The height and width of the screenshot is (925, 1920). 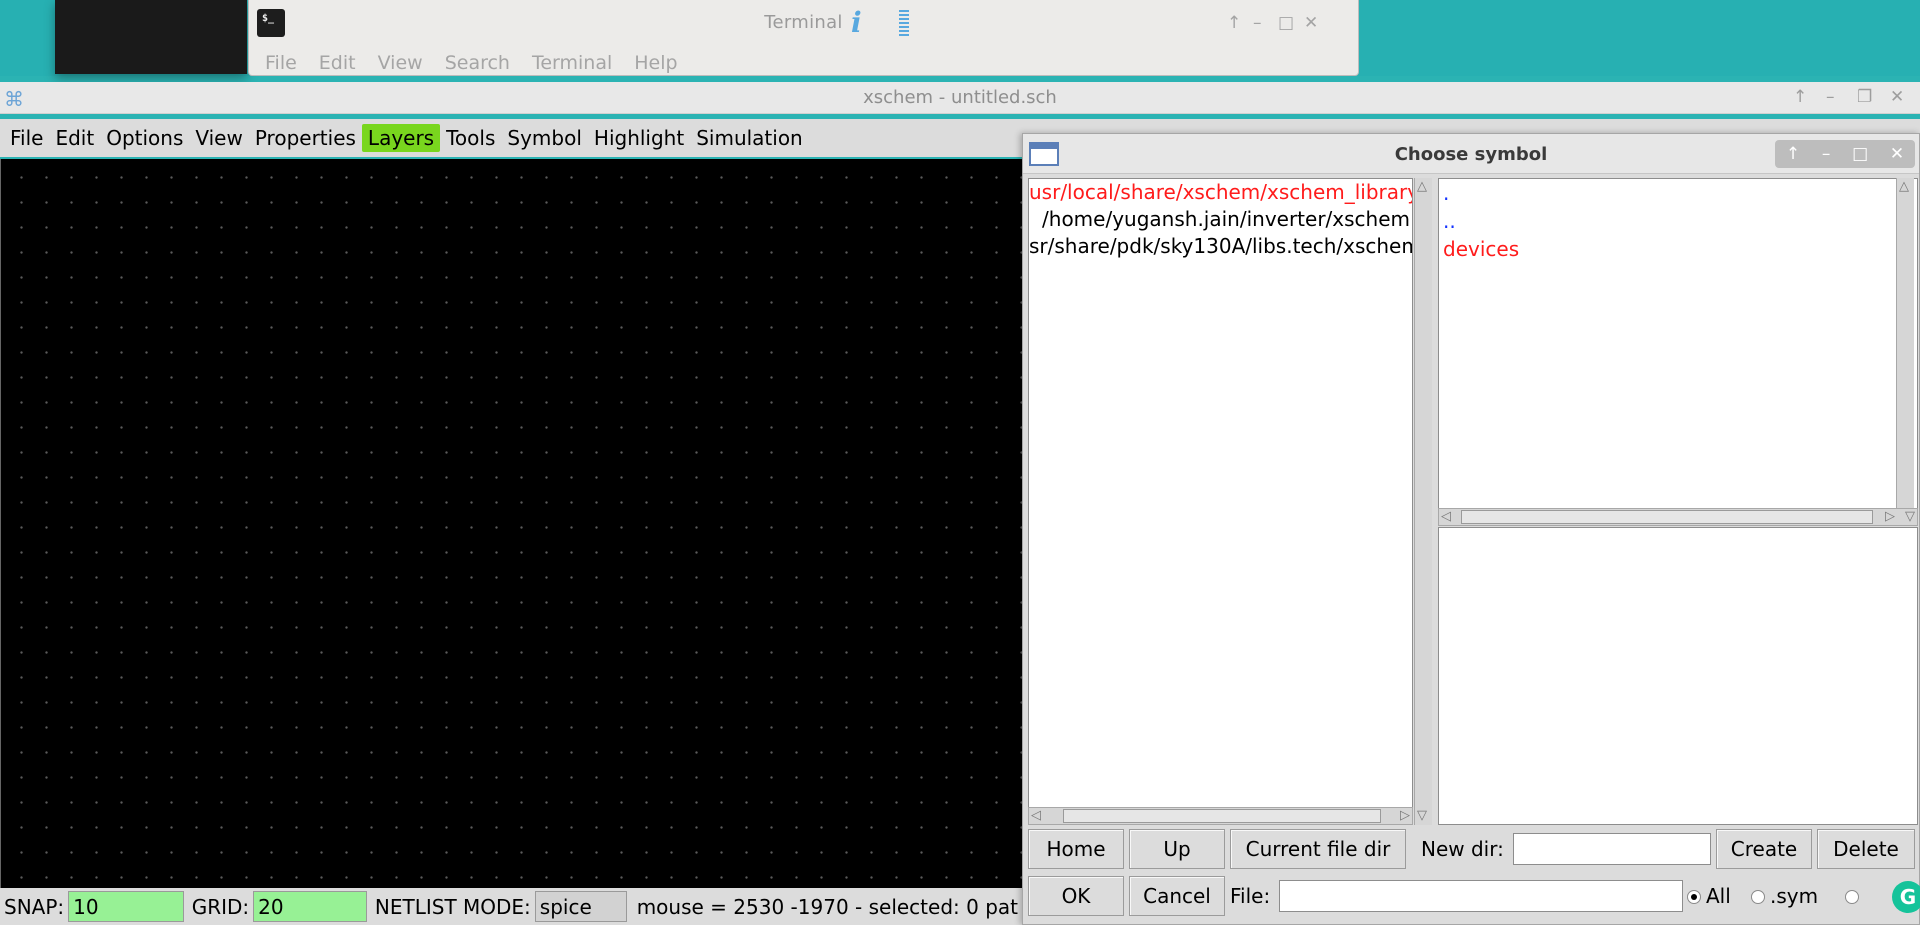 I want to click on terminal-minimize-button: –, so click(x=1257, y=23).